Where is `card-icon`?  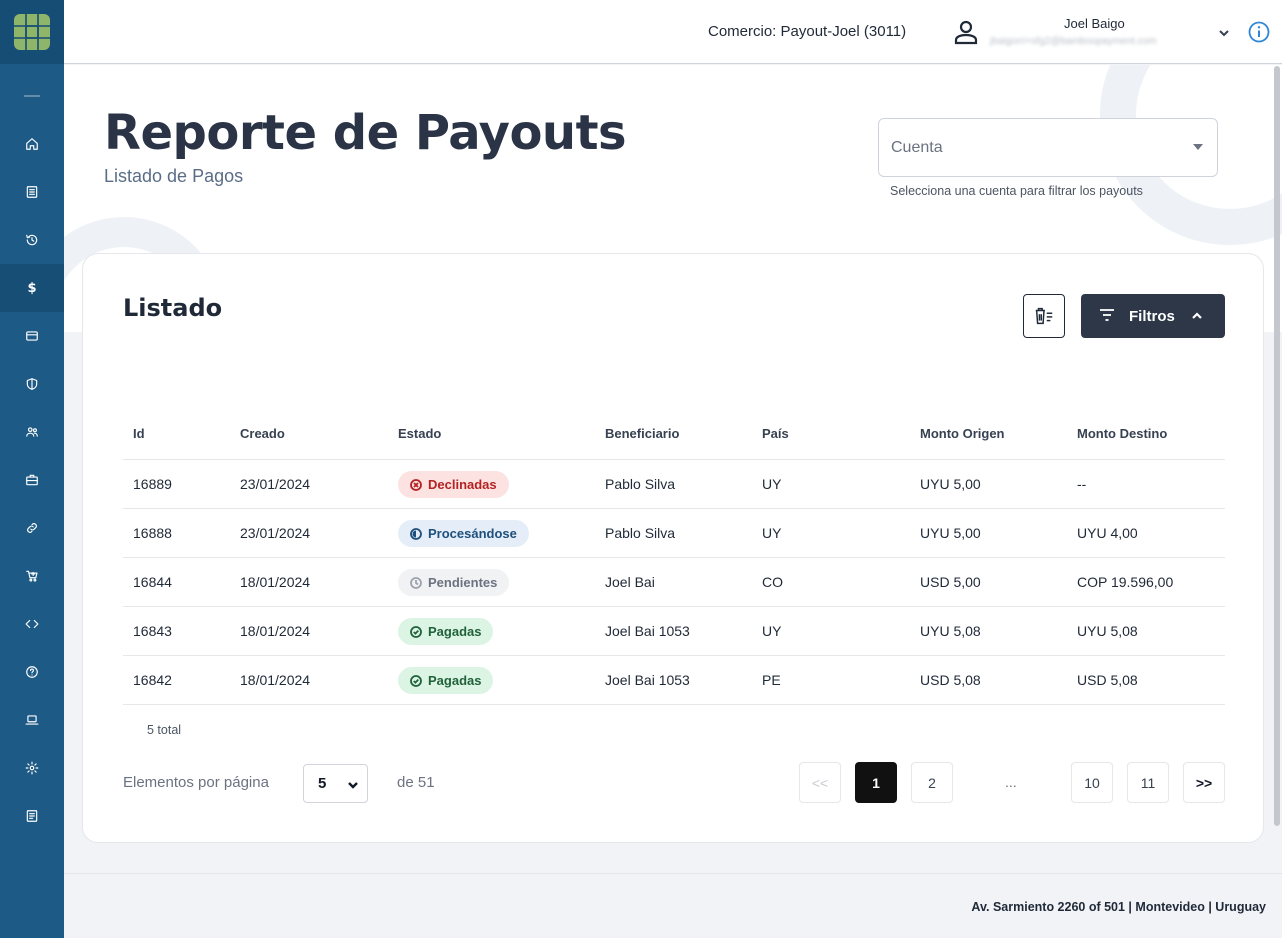
card-icon is located at coordinates (32, 336).